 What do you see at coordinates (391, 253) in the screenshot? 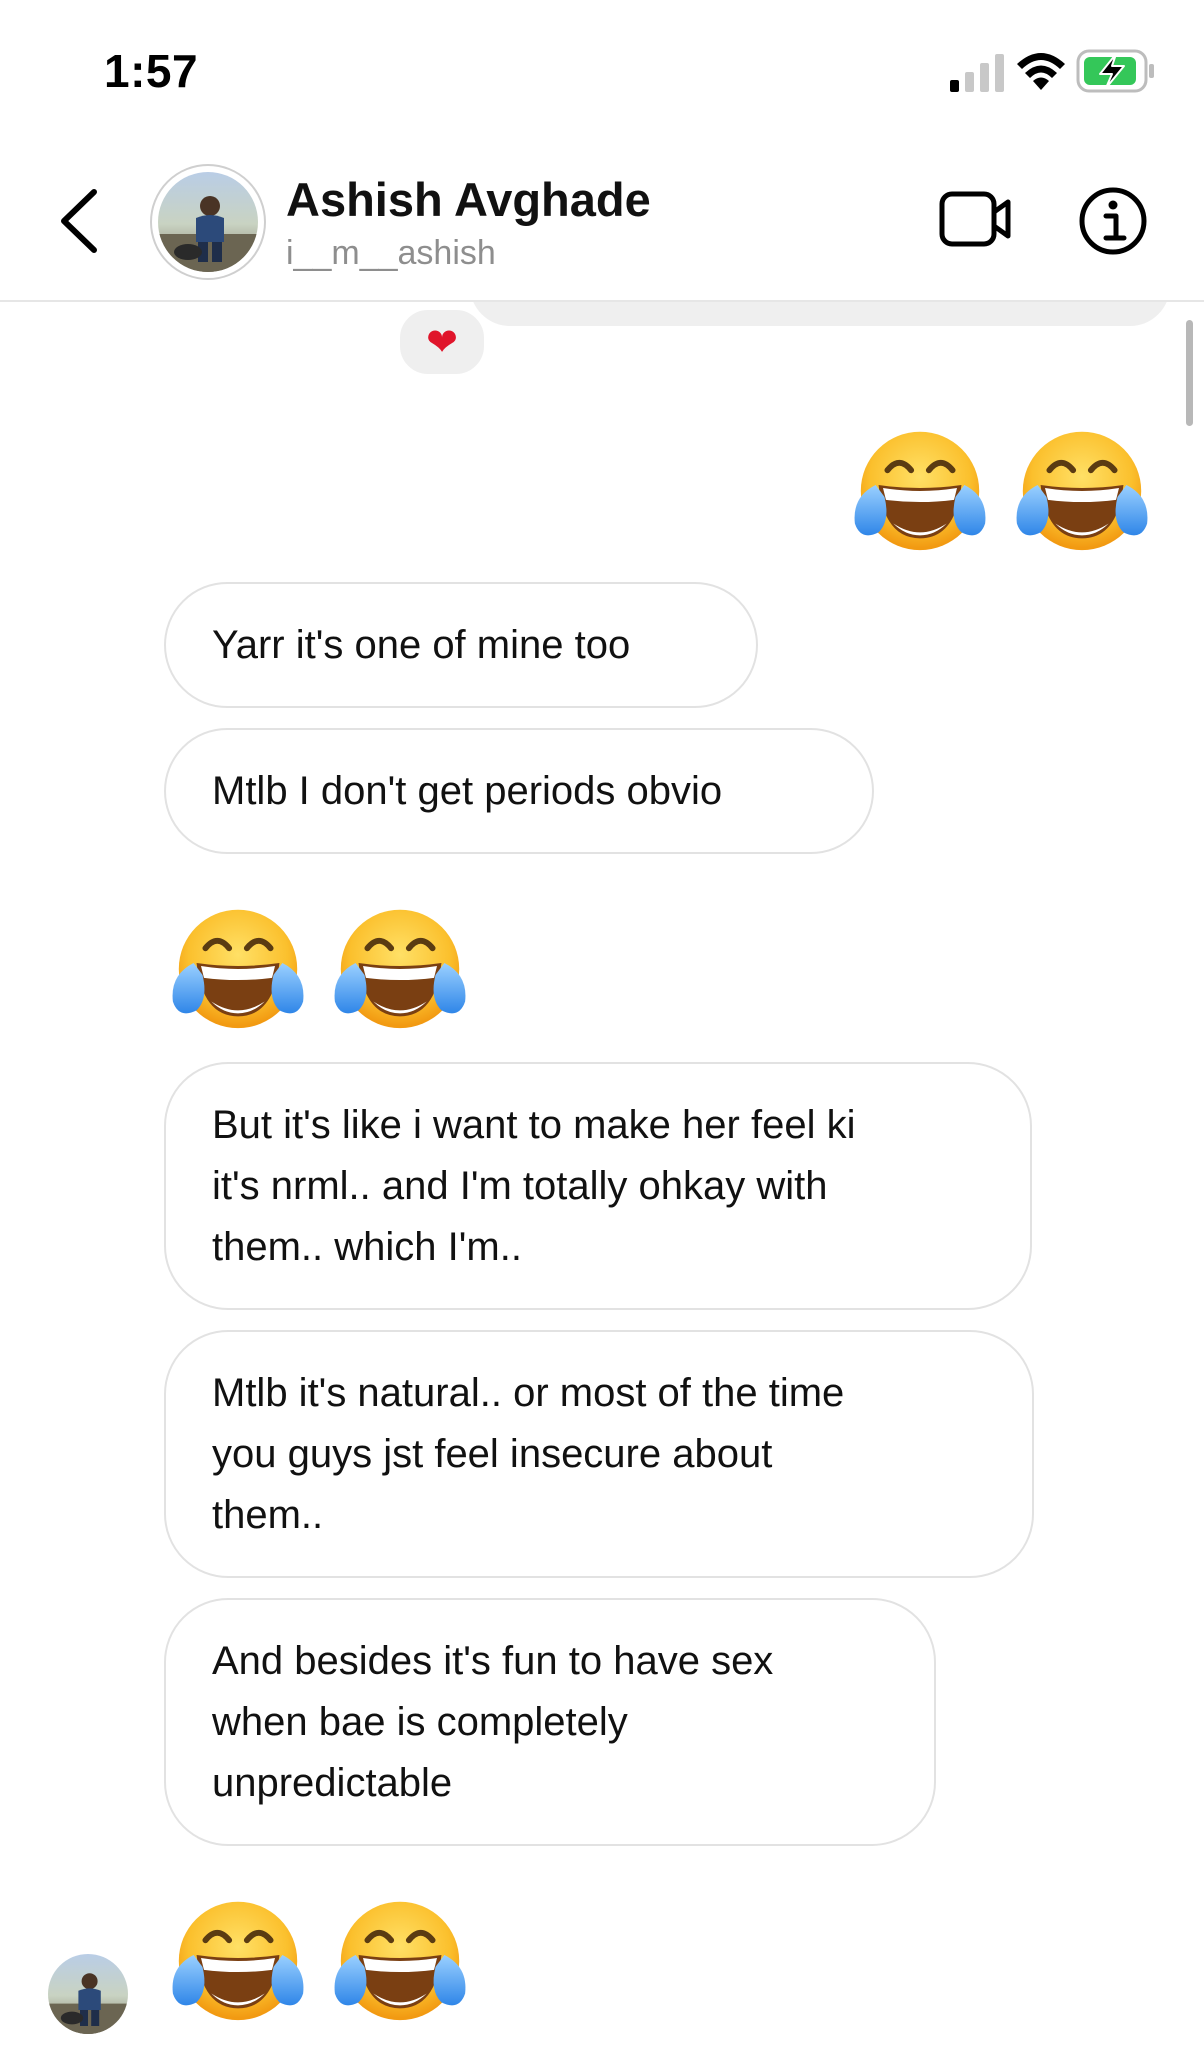
I see `contact-username: i__m__ashish` at bounding box center [391, 253].